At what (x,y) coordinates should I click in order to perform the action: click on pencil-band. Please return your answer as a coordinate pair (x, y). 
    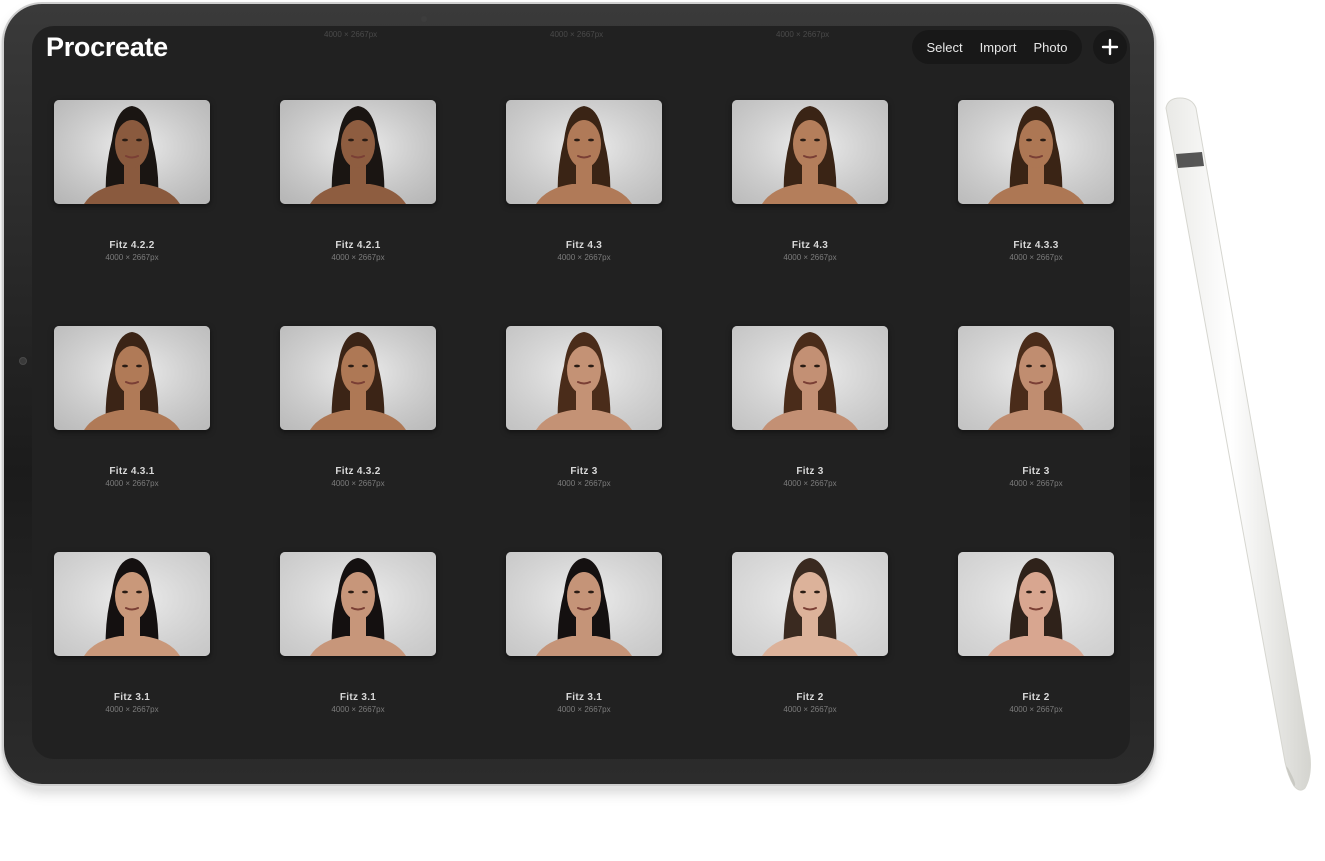
    Looking at the image, I should click on (1190, 160).